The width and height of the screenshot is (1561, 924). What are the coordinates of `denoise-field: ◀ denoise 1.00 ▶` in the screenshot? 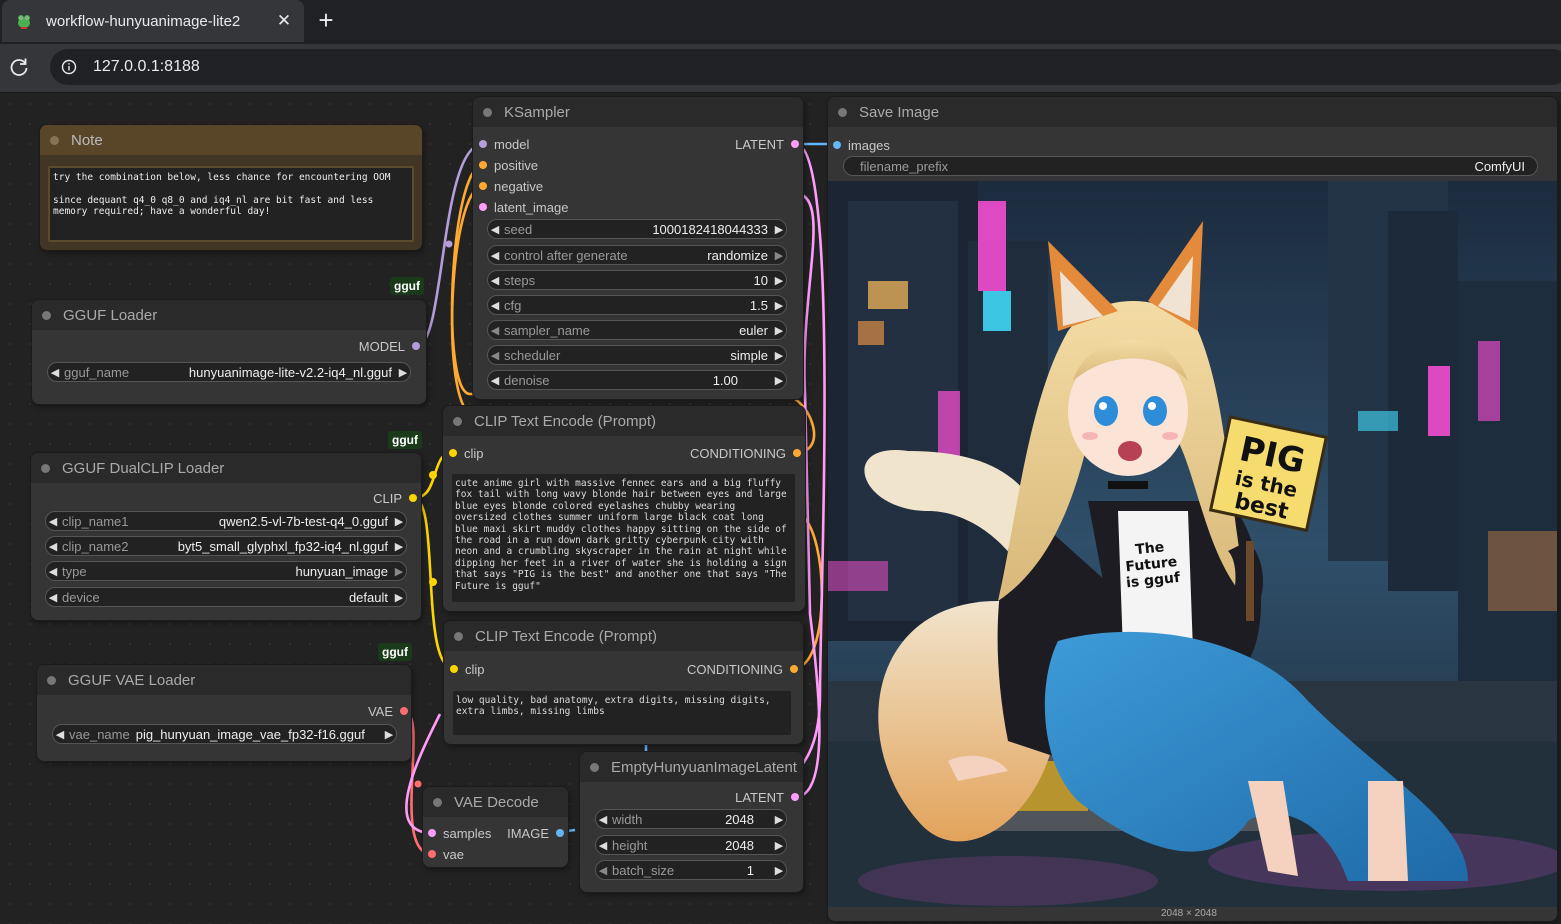 It's located at (637, 380).